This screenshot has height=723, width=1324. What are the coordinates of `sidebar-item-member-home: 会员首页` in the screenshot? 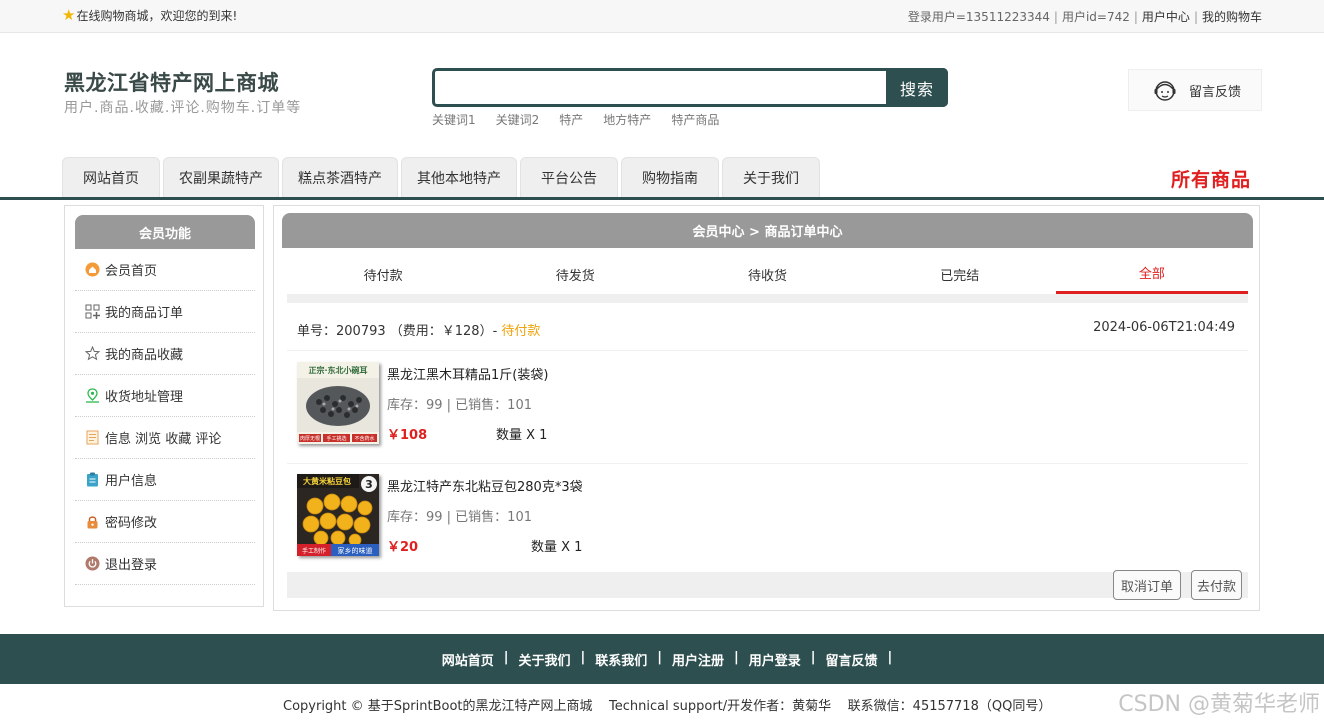 It's located at (165, 270).